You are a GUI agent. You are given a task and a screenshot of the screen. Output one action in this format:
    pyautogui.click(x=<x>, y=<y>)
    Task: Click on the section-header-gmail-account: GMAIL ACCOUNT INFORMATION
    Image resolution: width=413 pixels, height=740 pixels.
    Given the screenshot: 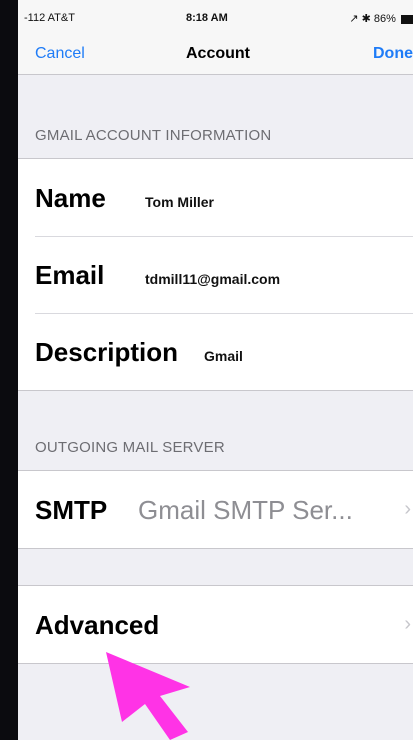 What is the action you would take?
    pyautogui.click(x=153, y=135)
    